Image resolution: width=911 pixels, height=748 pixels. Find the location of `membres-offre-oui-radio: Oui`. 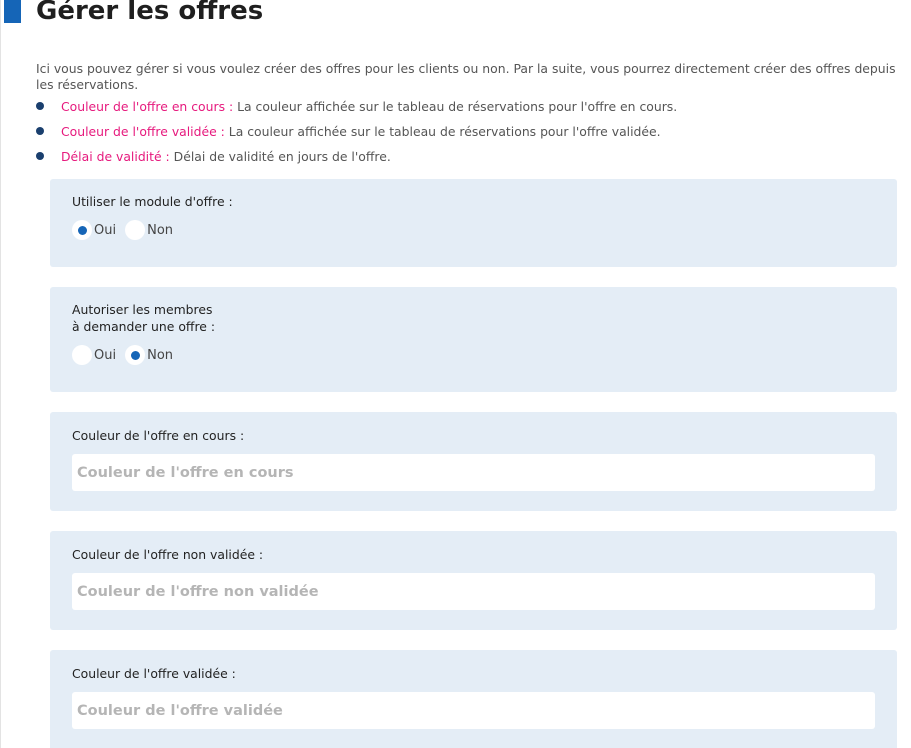

membres-offre-oui-radio: Oui is located at coordinates (94, 355).